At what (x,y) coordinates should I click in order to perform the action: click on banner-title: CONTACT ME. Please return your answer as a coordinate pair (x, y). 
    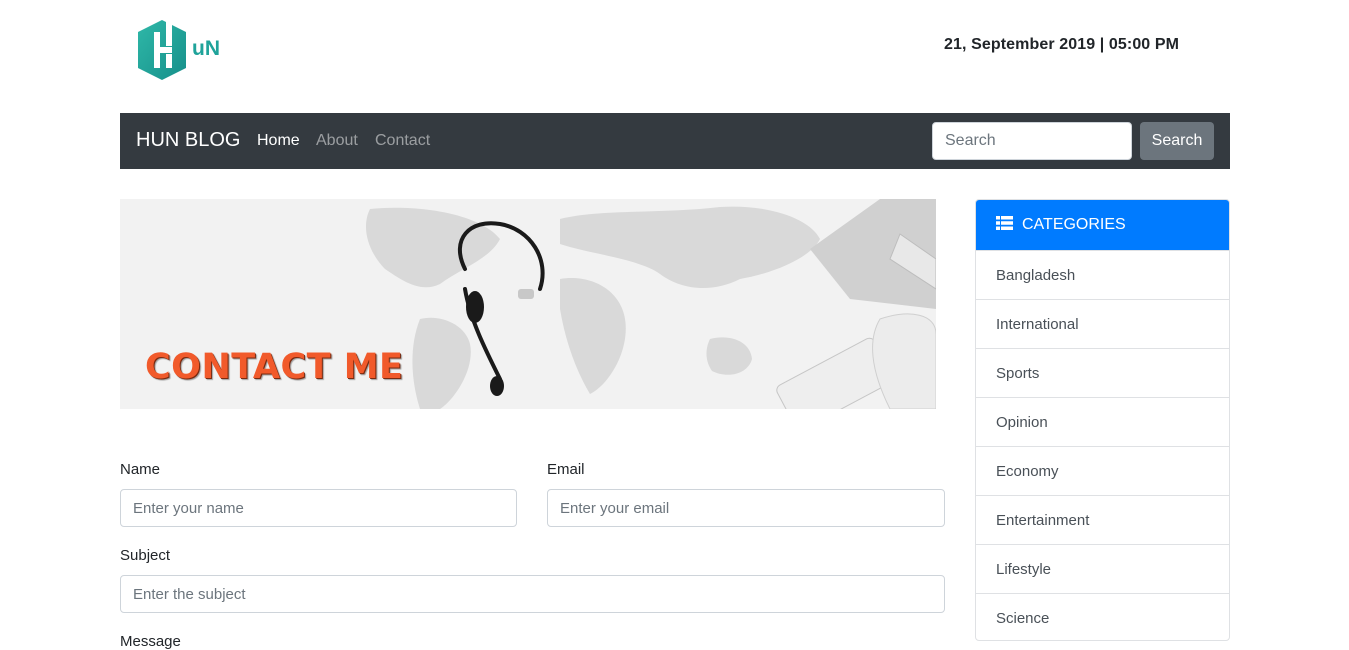
    Looking at the image, I should click on (274, 367).